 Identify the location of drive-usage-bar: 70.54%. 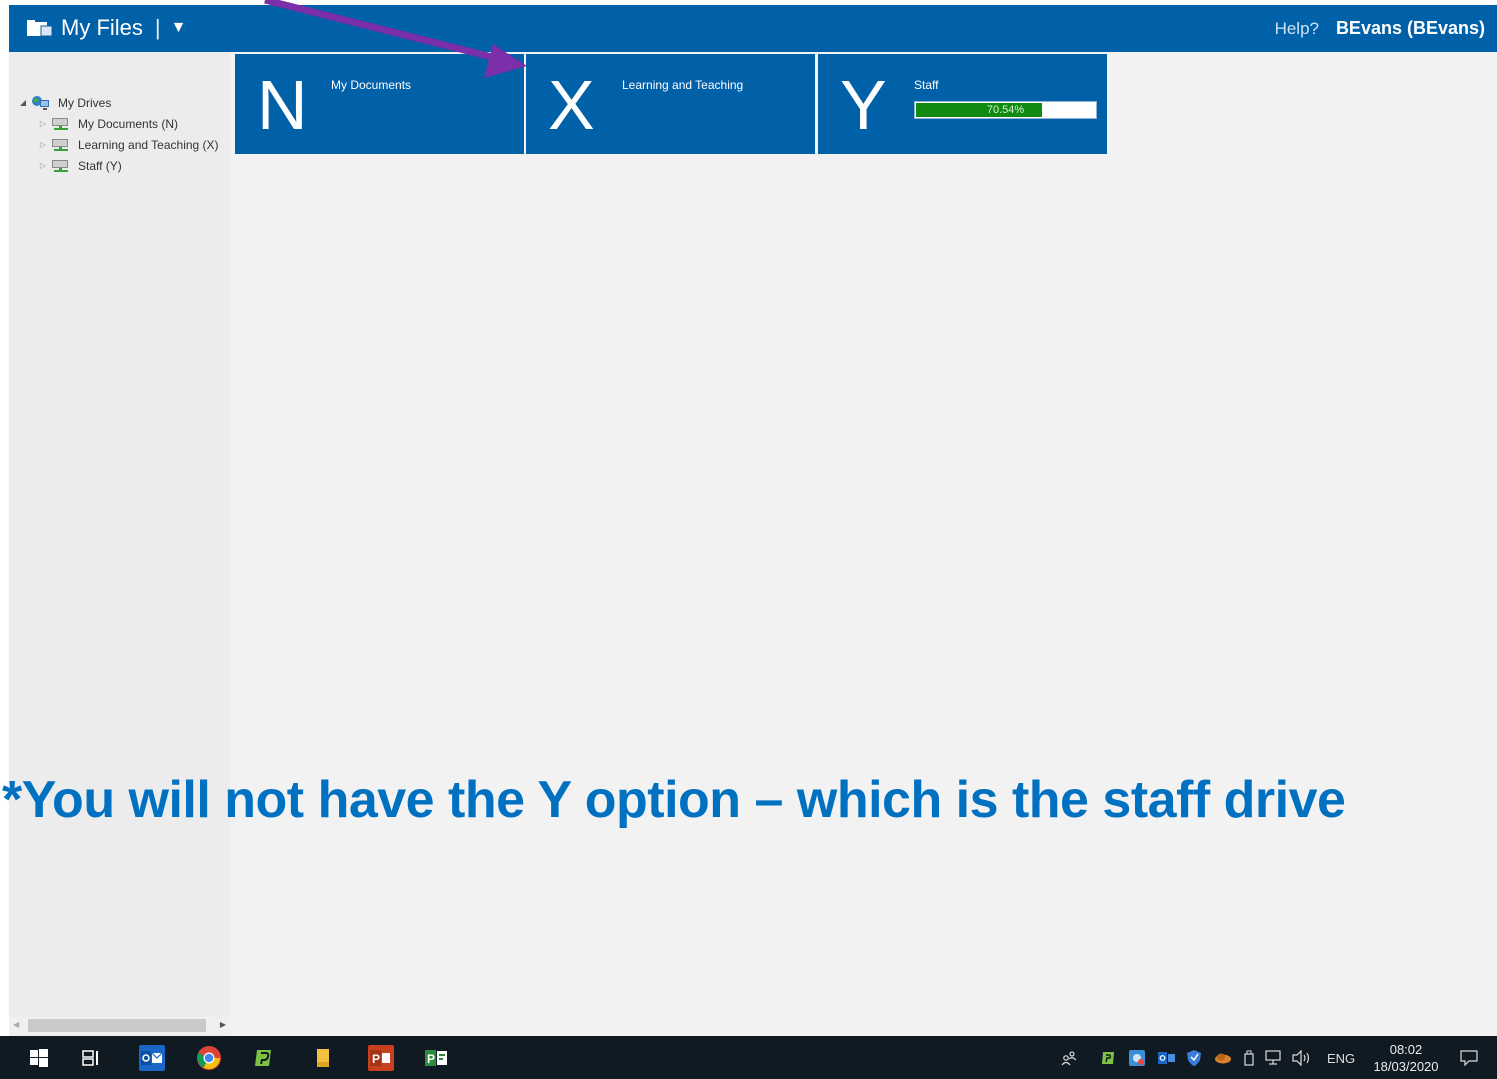
(1005, 110).